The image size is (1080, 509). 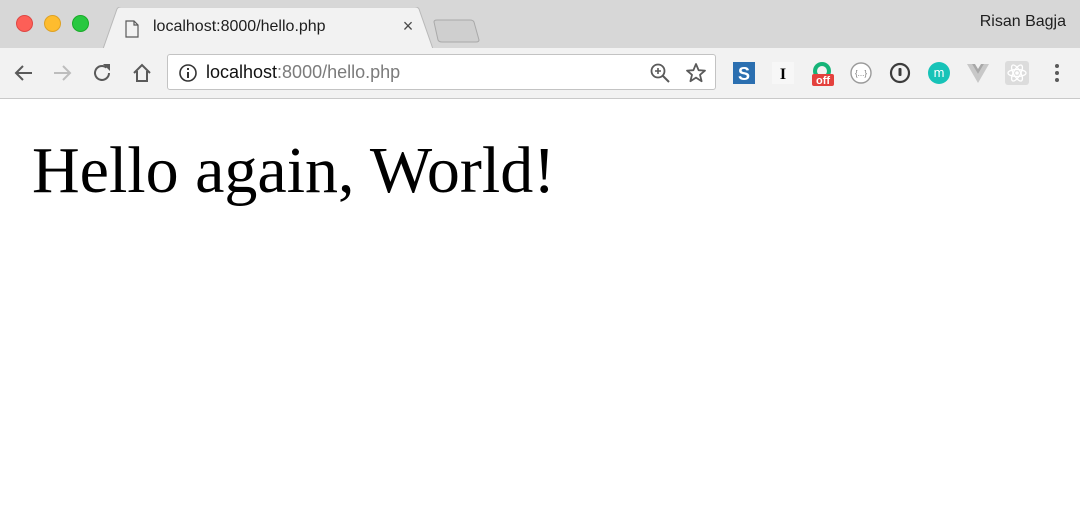 I want to click on grammarly-off-icon: off, so click(x=822, y=73).